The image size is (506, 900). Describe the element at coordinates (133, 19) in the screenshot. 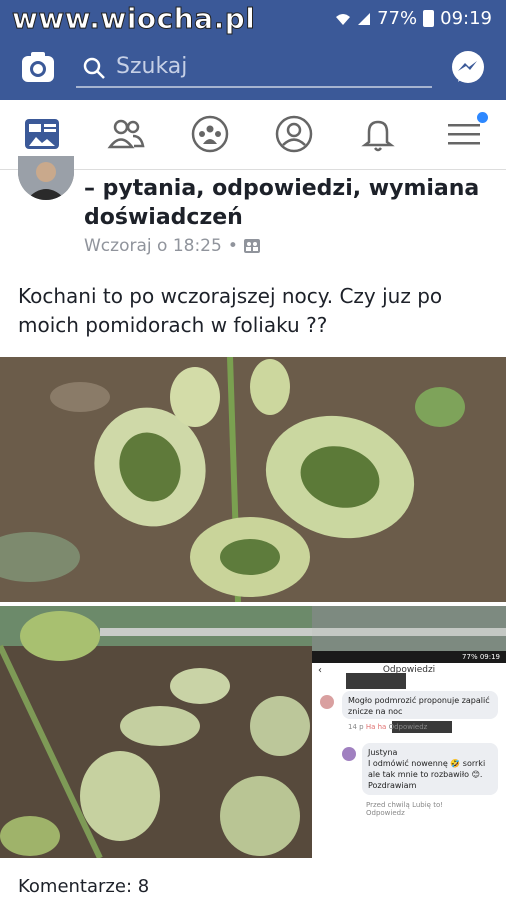

I see `watermark: www.wiocha.pl` at that location.